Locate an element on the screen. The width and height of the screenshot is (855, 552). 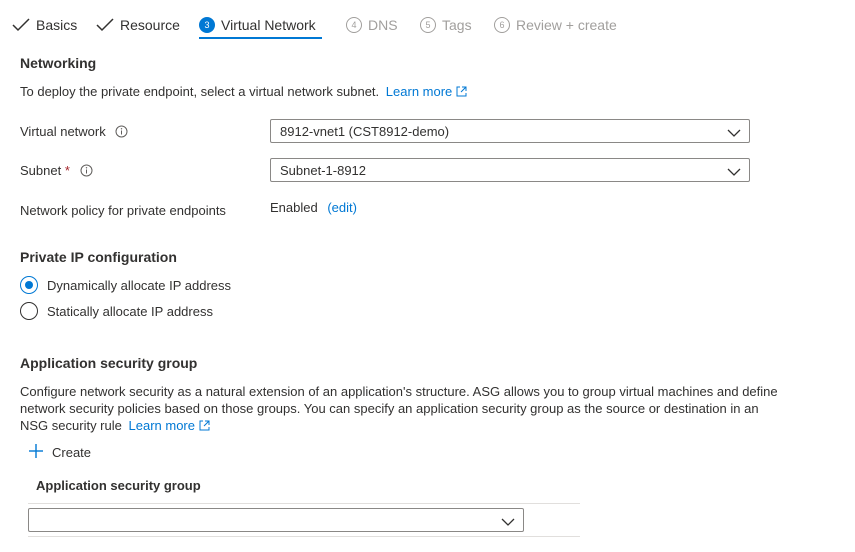
required-asterisk: * is located at coordinates (67, 170).